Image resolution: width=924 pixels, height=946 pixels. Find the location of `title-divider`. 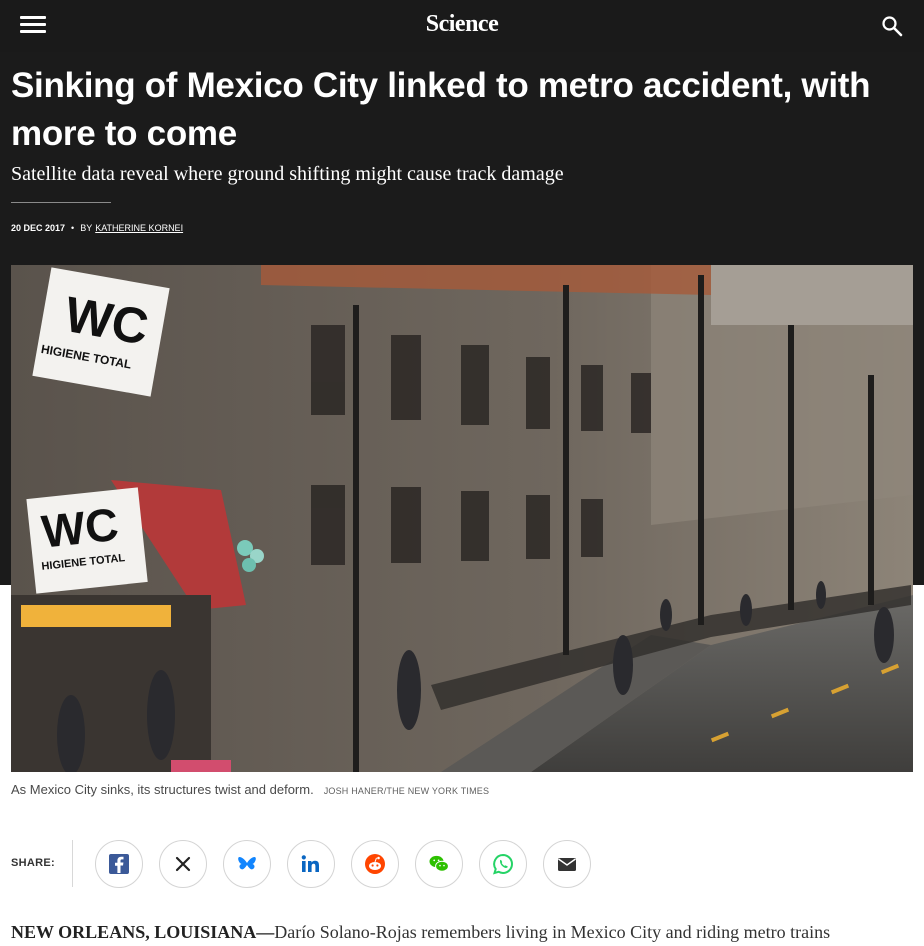

title-divider is located at coordinates (61, 202).